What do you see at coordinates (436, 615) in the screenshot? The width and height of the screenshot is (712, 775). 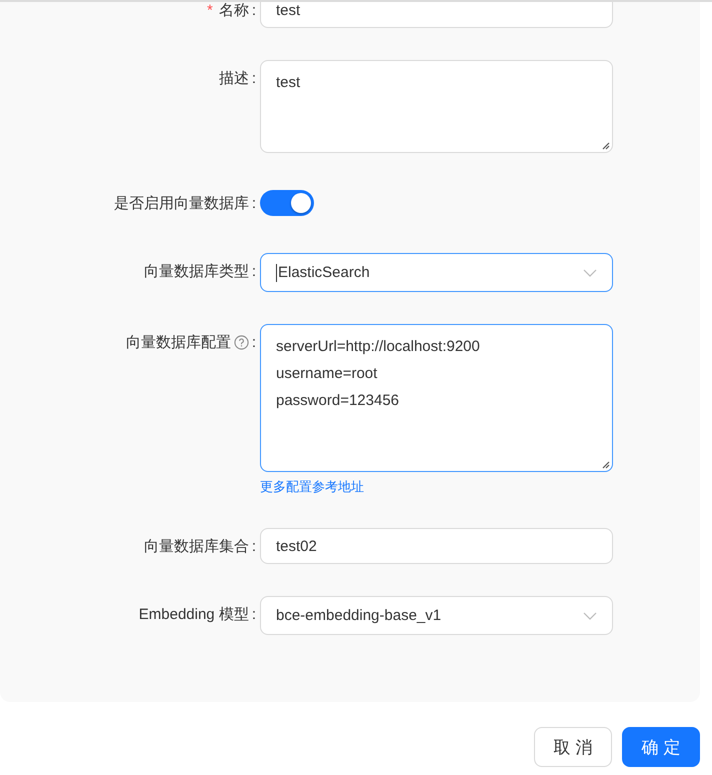 I see `select-dropdown: bce-embedding-base_v1` at bounding box center [436, 615].